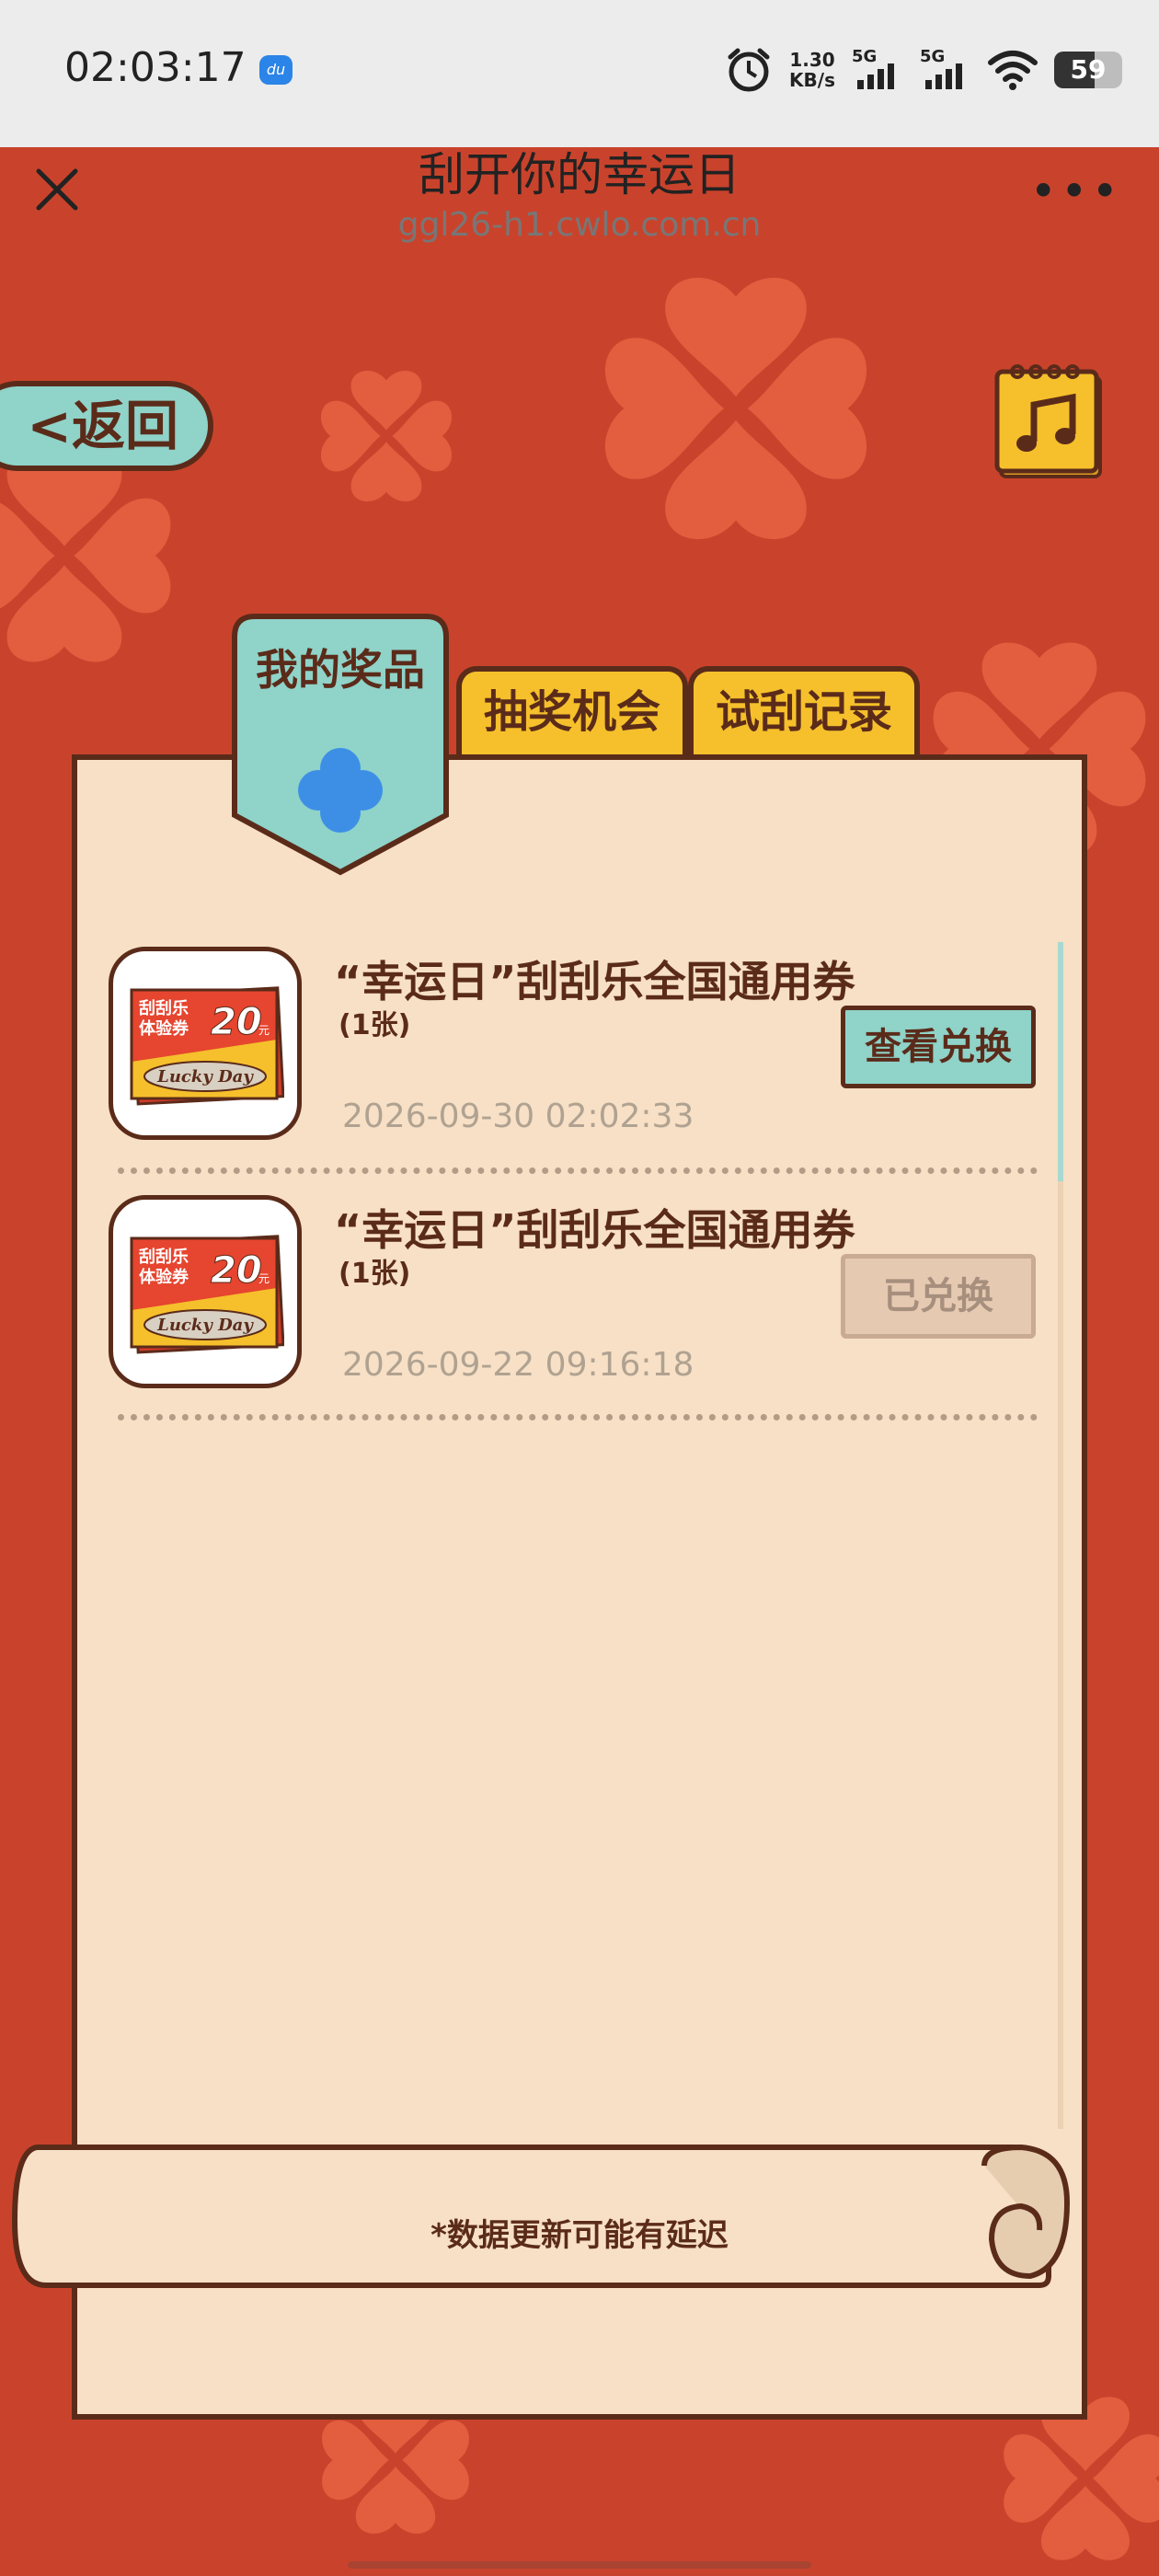 The image size is (1159, 2576). What do you see at coordinates (1050, 422) in the screenshot?
I see `music-icon` at bounding box center [1050, 422].